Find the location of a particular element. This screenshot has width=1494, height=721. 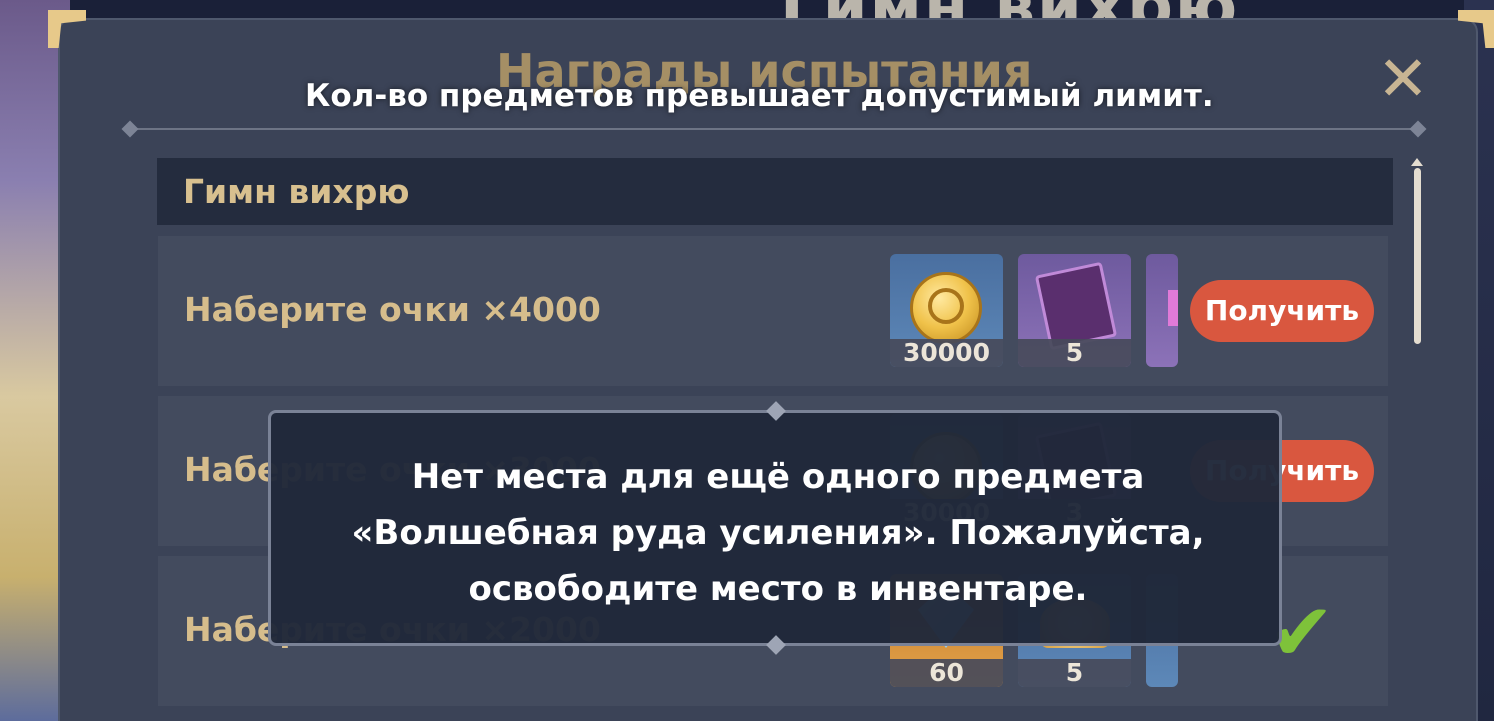

scrollbar is located at coordinates (1417, 439).